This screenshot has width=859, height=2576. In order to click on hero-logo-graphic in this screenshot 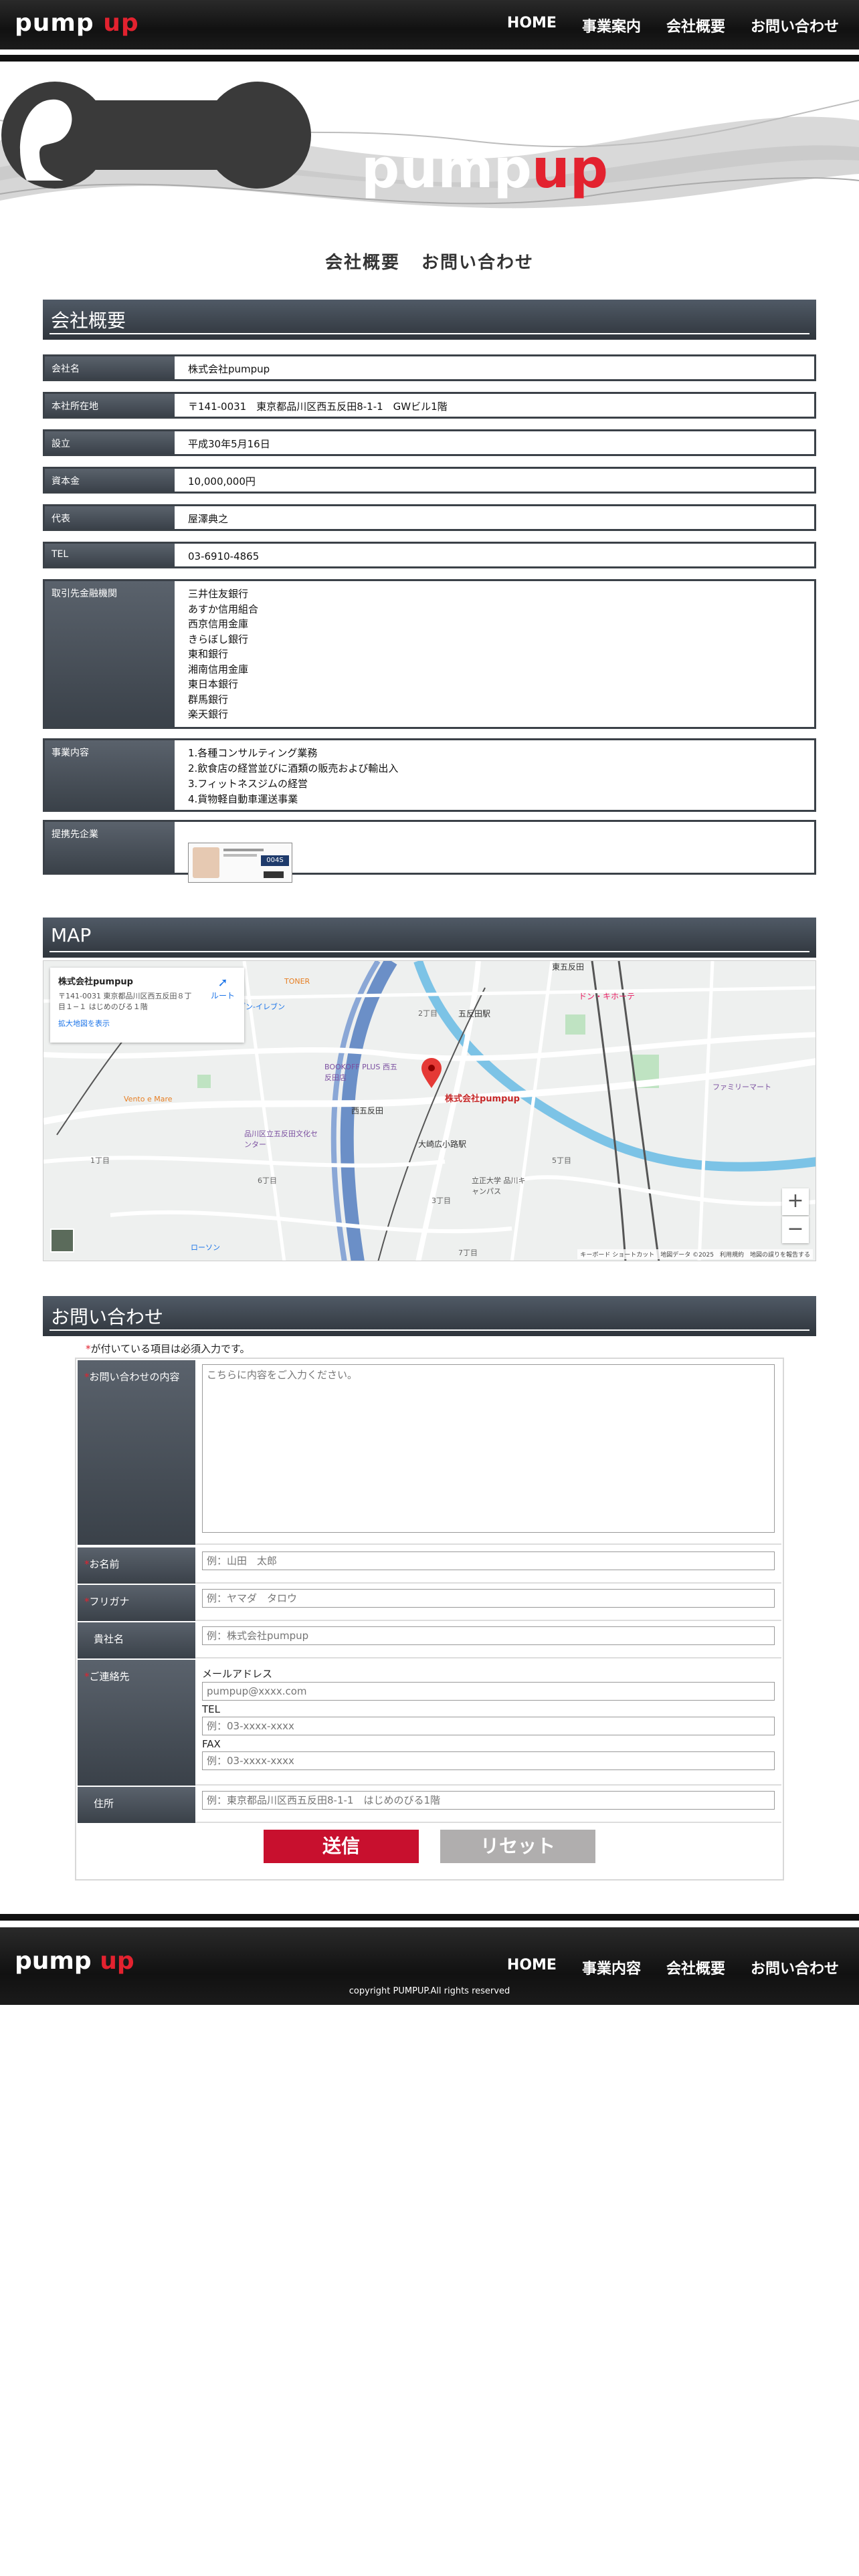, I will do `click(156, 135)`.